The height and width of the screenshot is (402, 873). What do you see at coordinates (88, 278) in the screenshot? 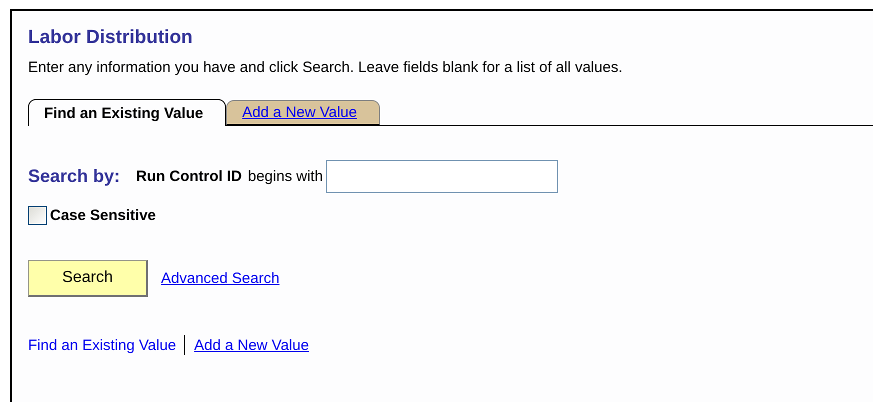
I see `search-button: Search` at bounding box center [88, 278].